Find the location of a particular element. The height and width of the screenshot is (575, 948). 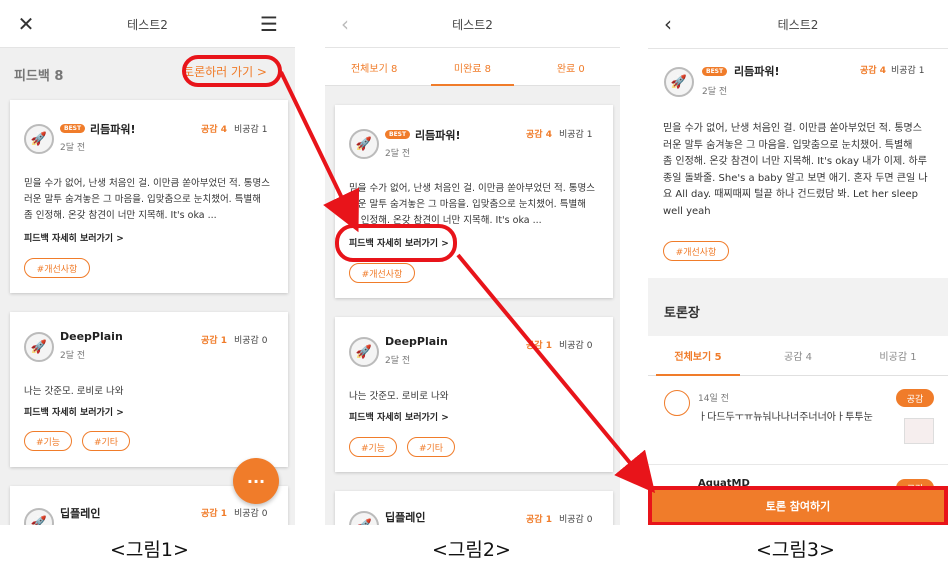

tab-agree: 공감 4 is located at coordinates (798, 355).